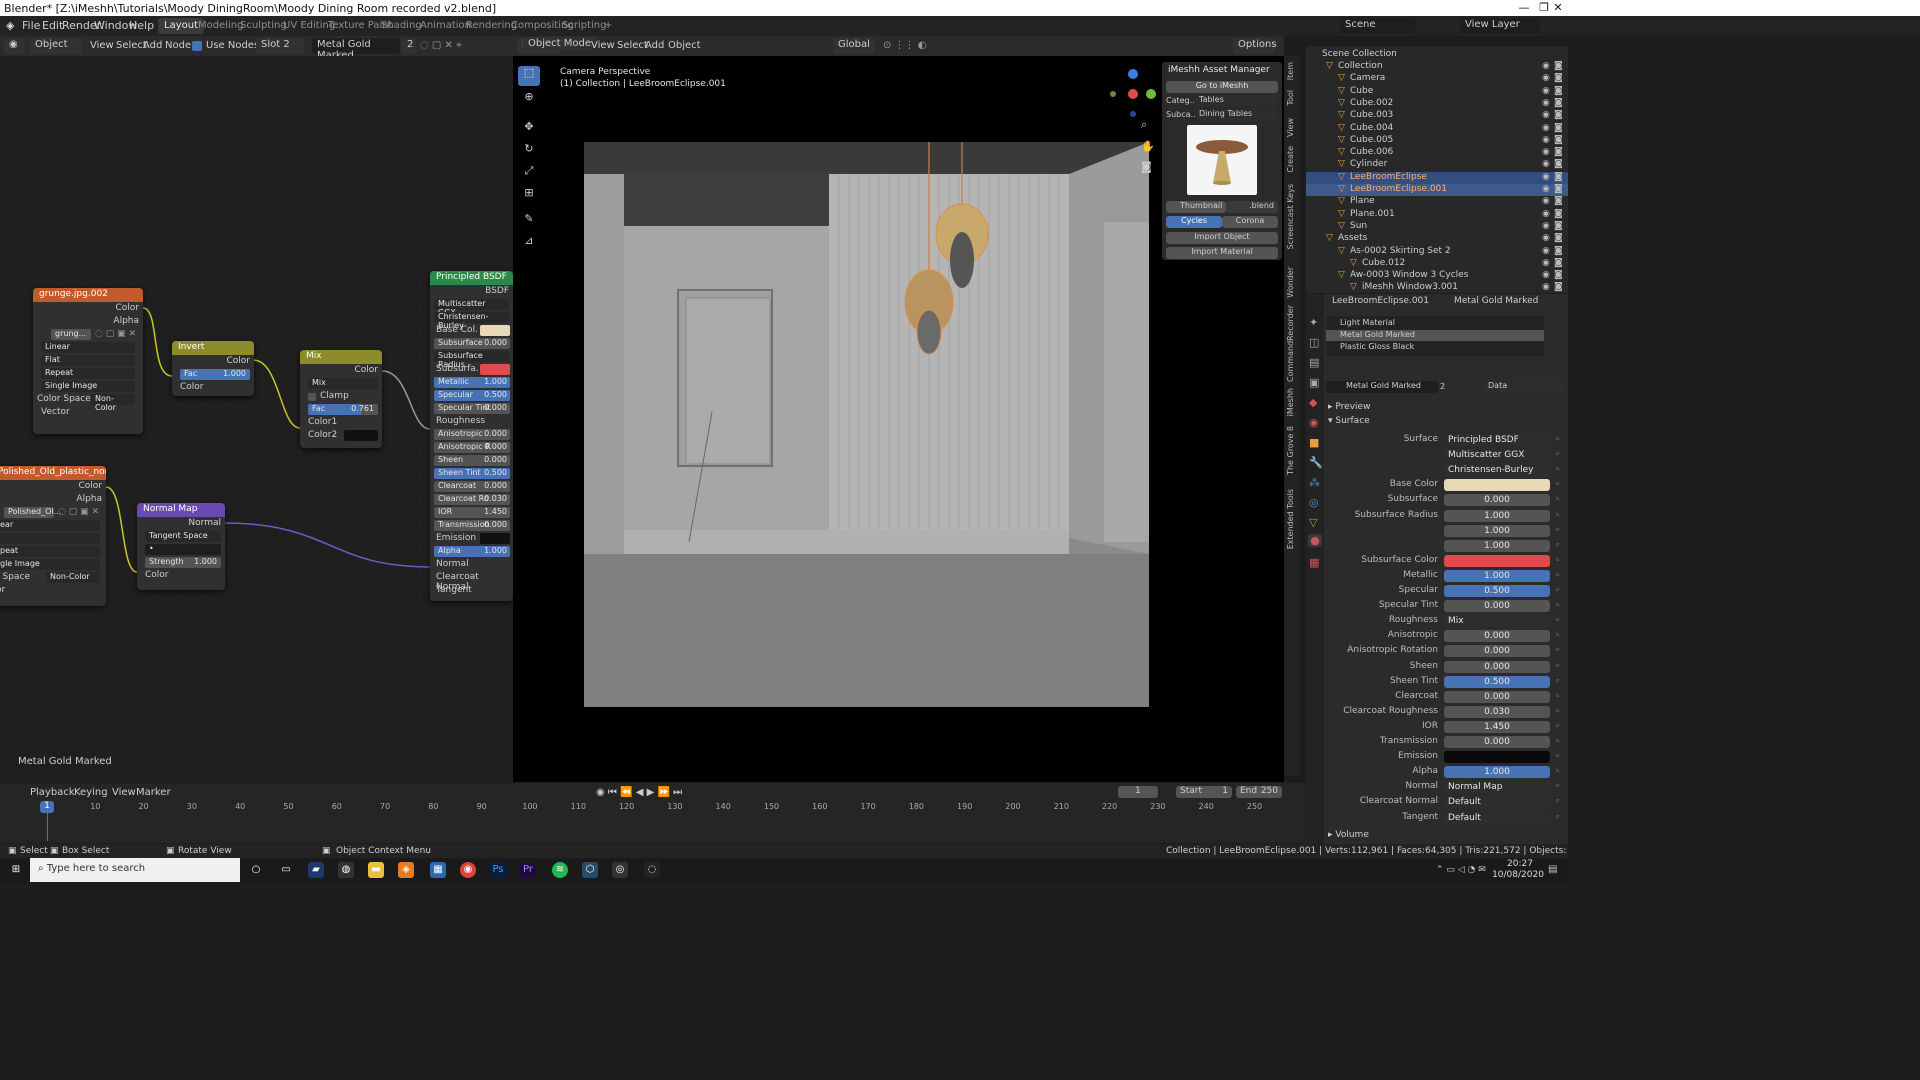  Describe the element at coordinates (1314, 362) in the screenshot. I see `output-tab-icon: ▤` at that location.